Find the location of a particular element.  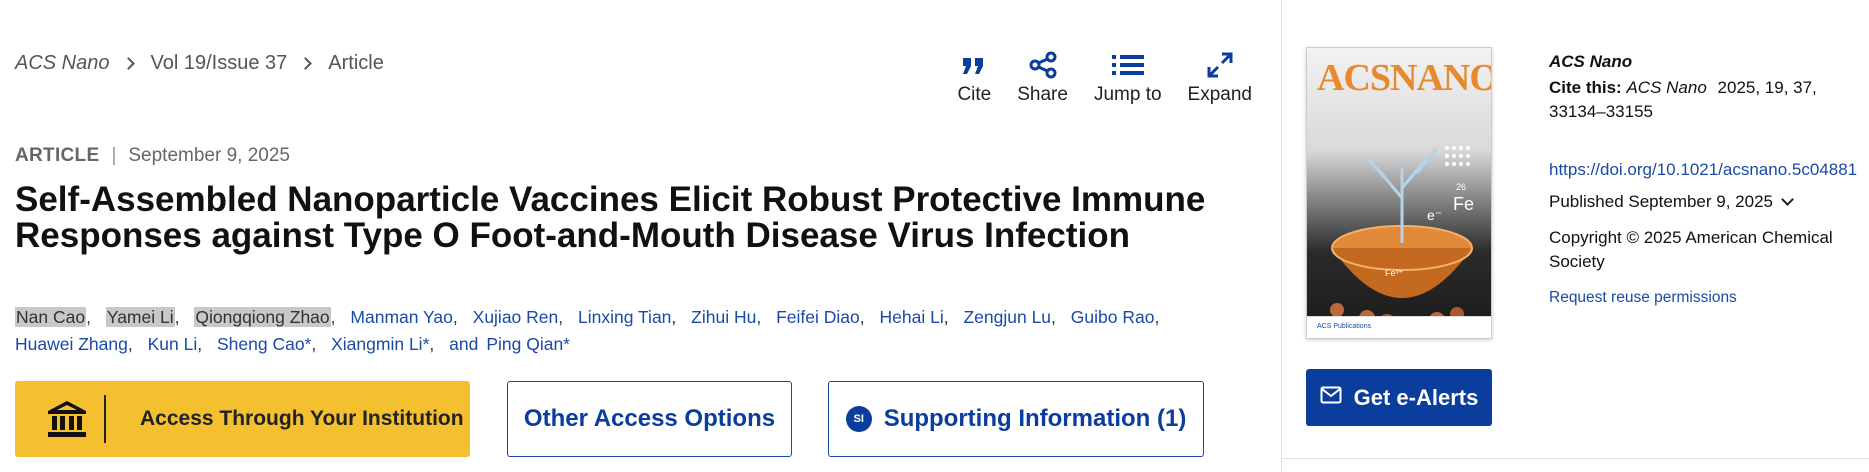

share-button: Share is located at coordinates (1042, 77).